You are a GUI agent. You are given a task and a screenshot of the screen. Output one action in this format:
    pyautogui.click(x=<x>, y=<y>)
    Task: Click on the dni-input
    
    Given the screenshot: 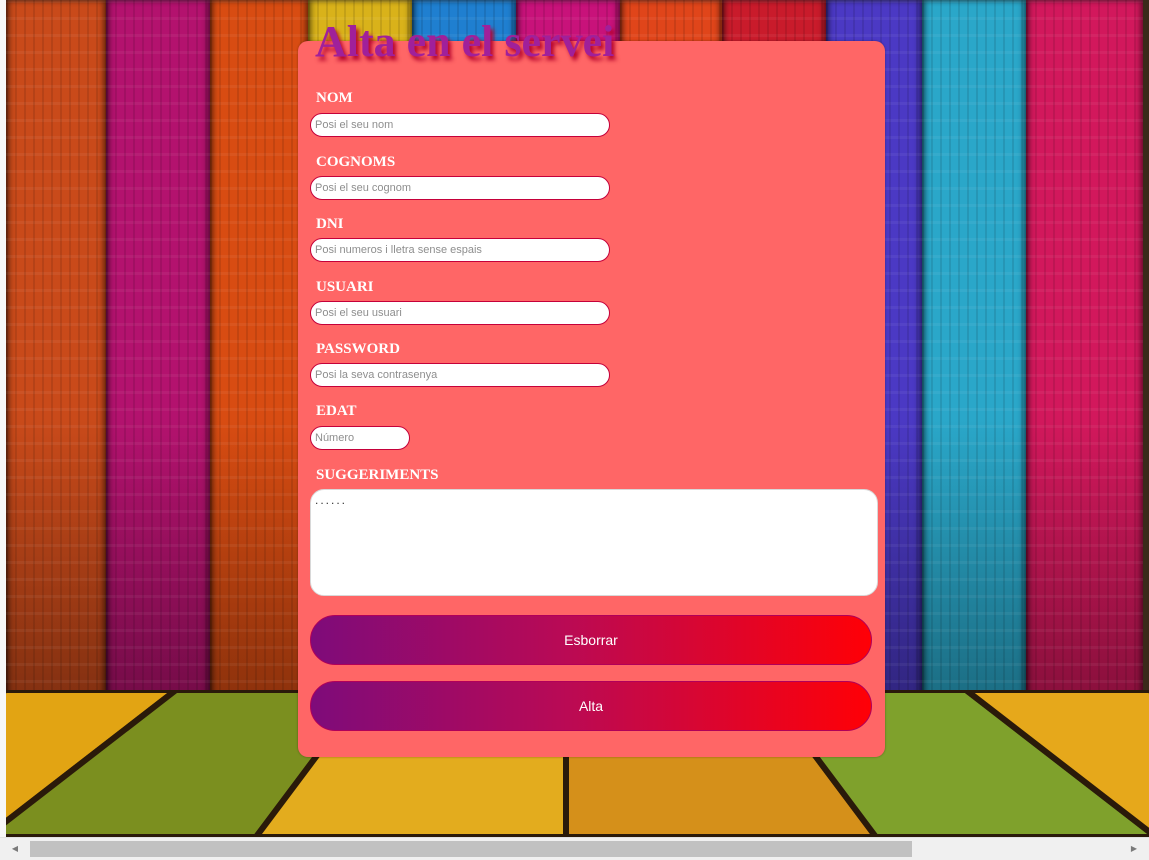 What is the action you would take?
    pyautogui.click(x=460, y=250)
    